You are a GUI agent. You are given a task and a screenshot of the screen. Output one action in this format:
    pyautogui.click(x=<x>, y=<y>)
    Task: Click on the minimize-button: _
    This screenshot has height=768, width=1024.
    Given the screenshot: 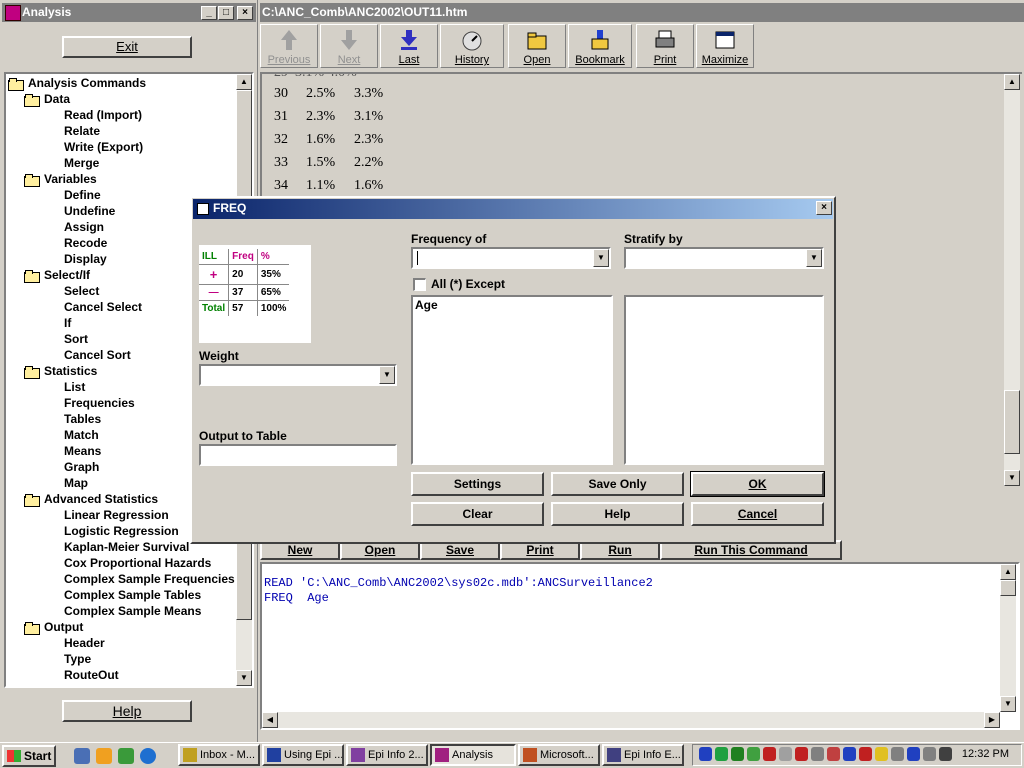 What is the action you would take?
    pyautogui.click(x=209, y=13)
    